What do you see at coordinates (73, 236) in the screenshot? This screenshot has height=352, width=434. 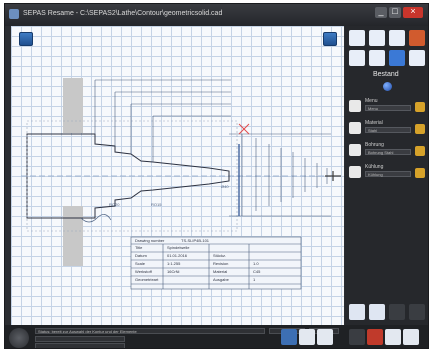 I see `chuck-jaw-bottom` at bounding box center [73, 236].